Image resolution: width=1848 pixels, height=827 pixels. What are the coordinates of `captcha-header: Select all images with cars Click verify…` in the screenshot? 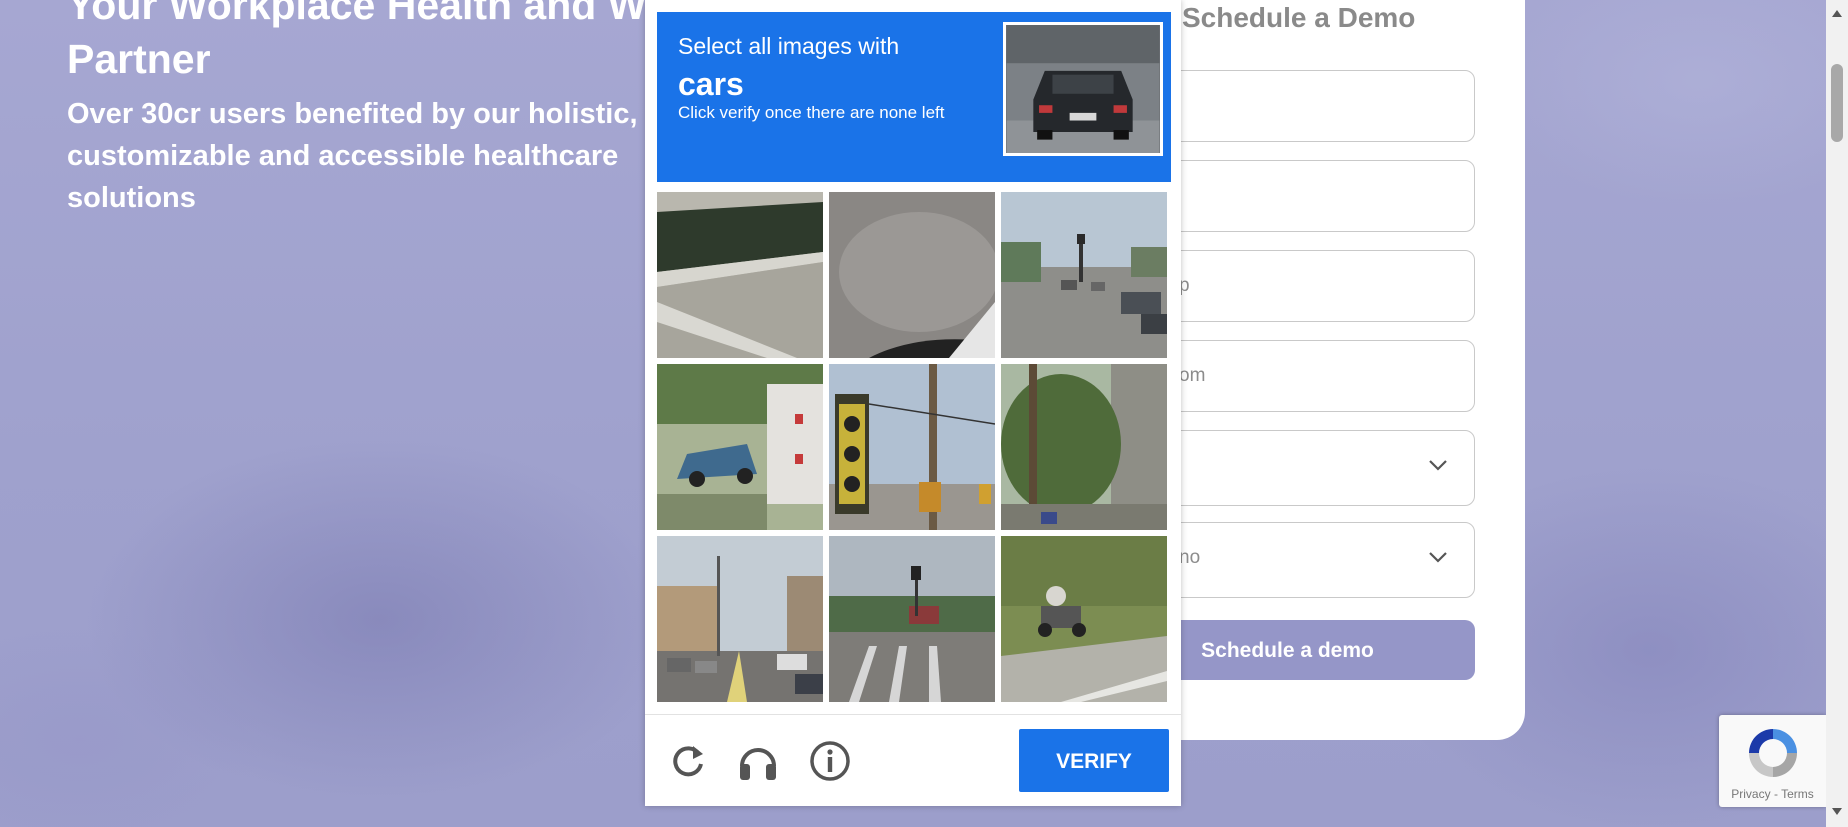 It's located at (914, 97).